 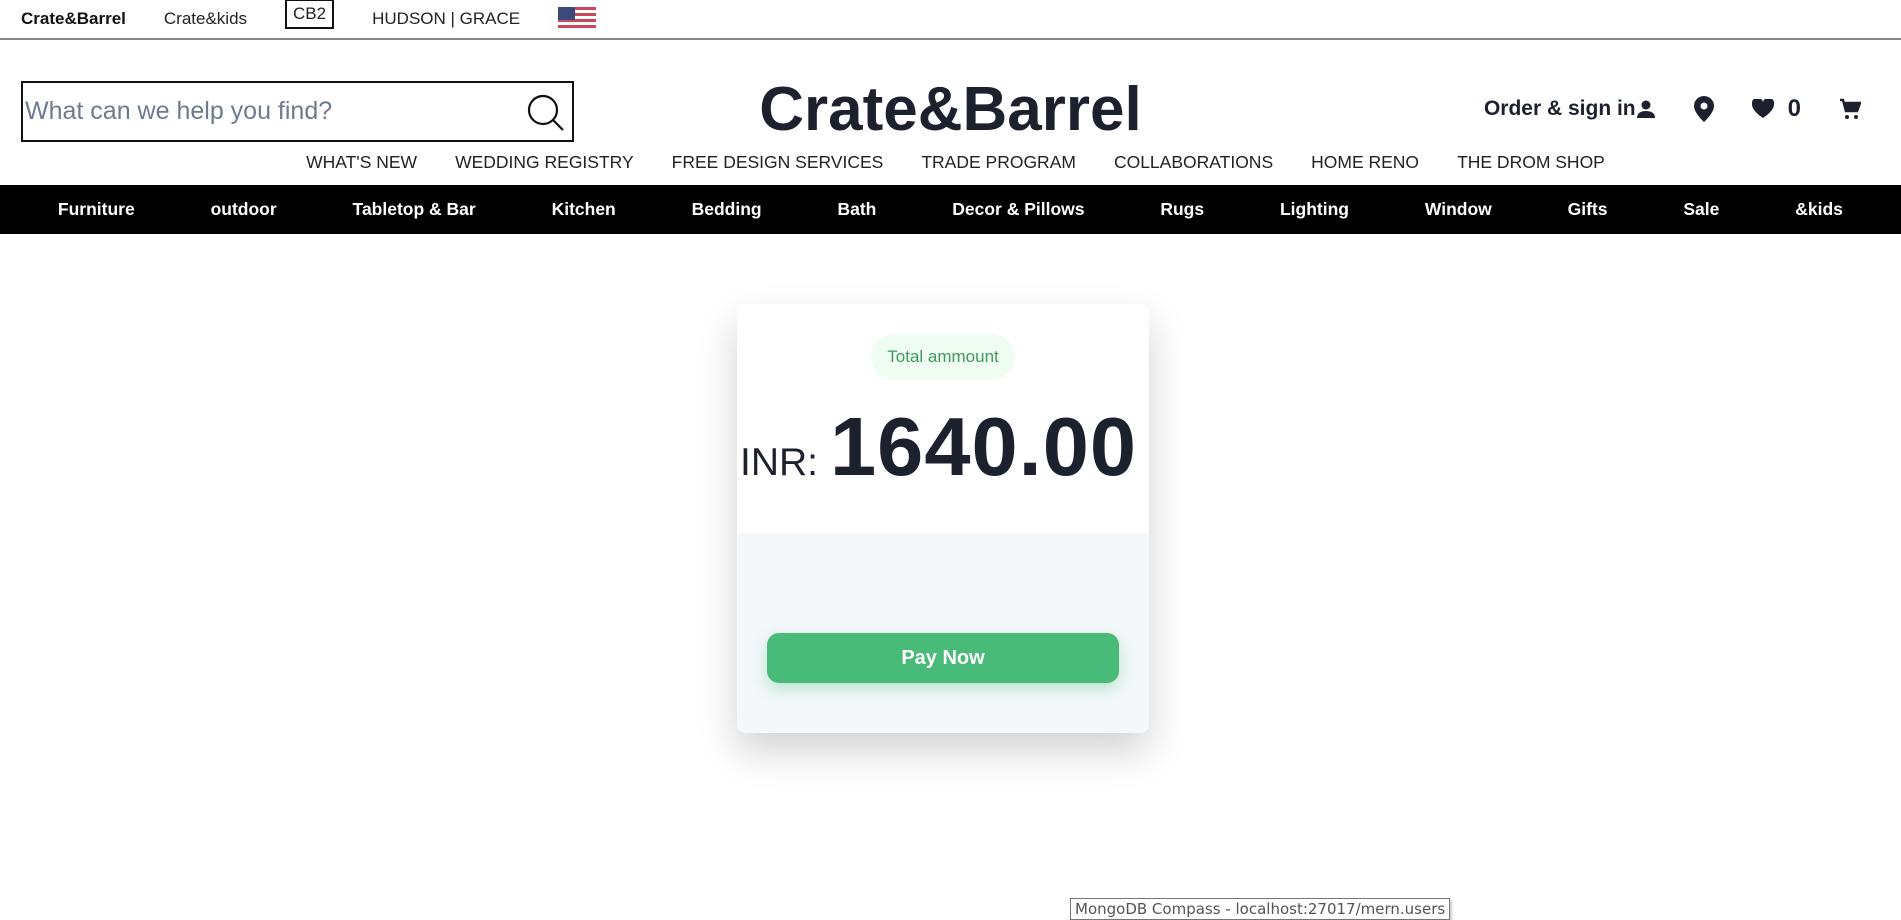 I want to click on category-sale: Sale, so click(x=1701, y=209).